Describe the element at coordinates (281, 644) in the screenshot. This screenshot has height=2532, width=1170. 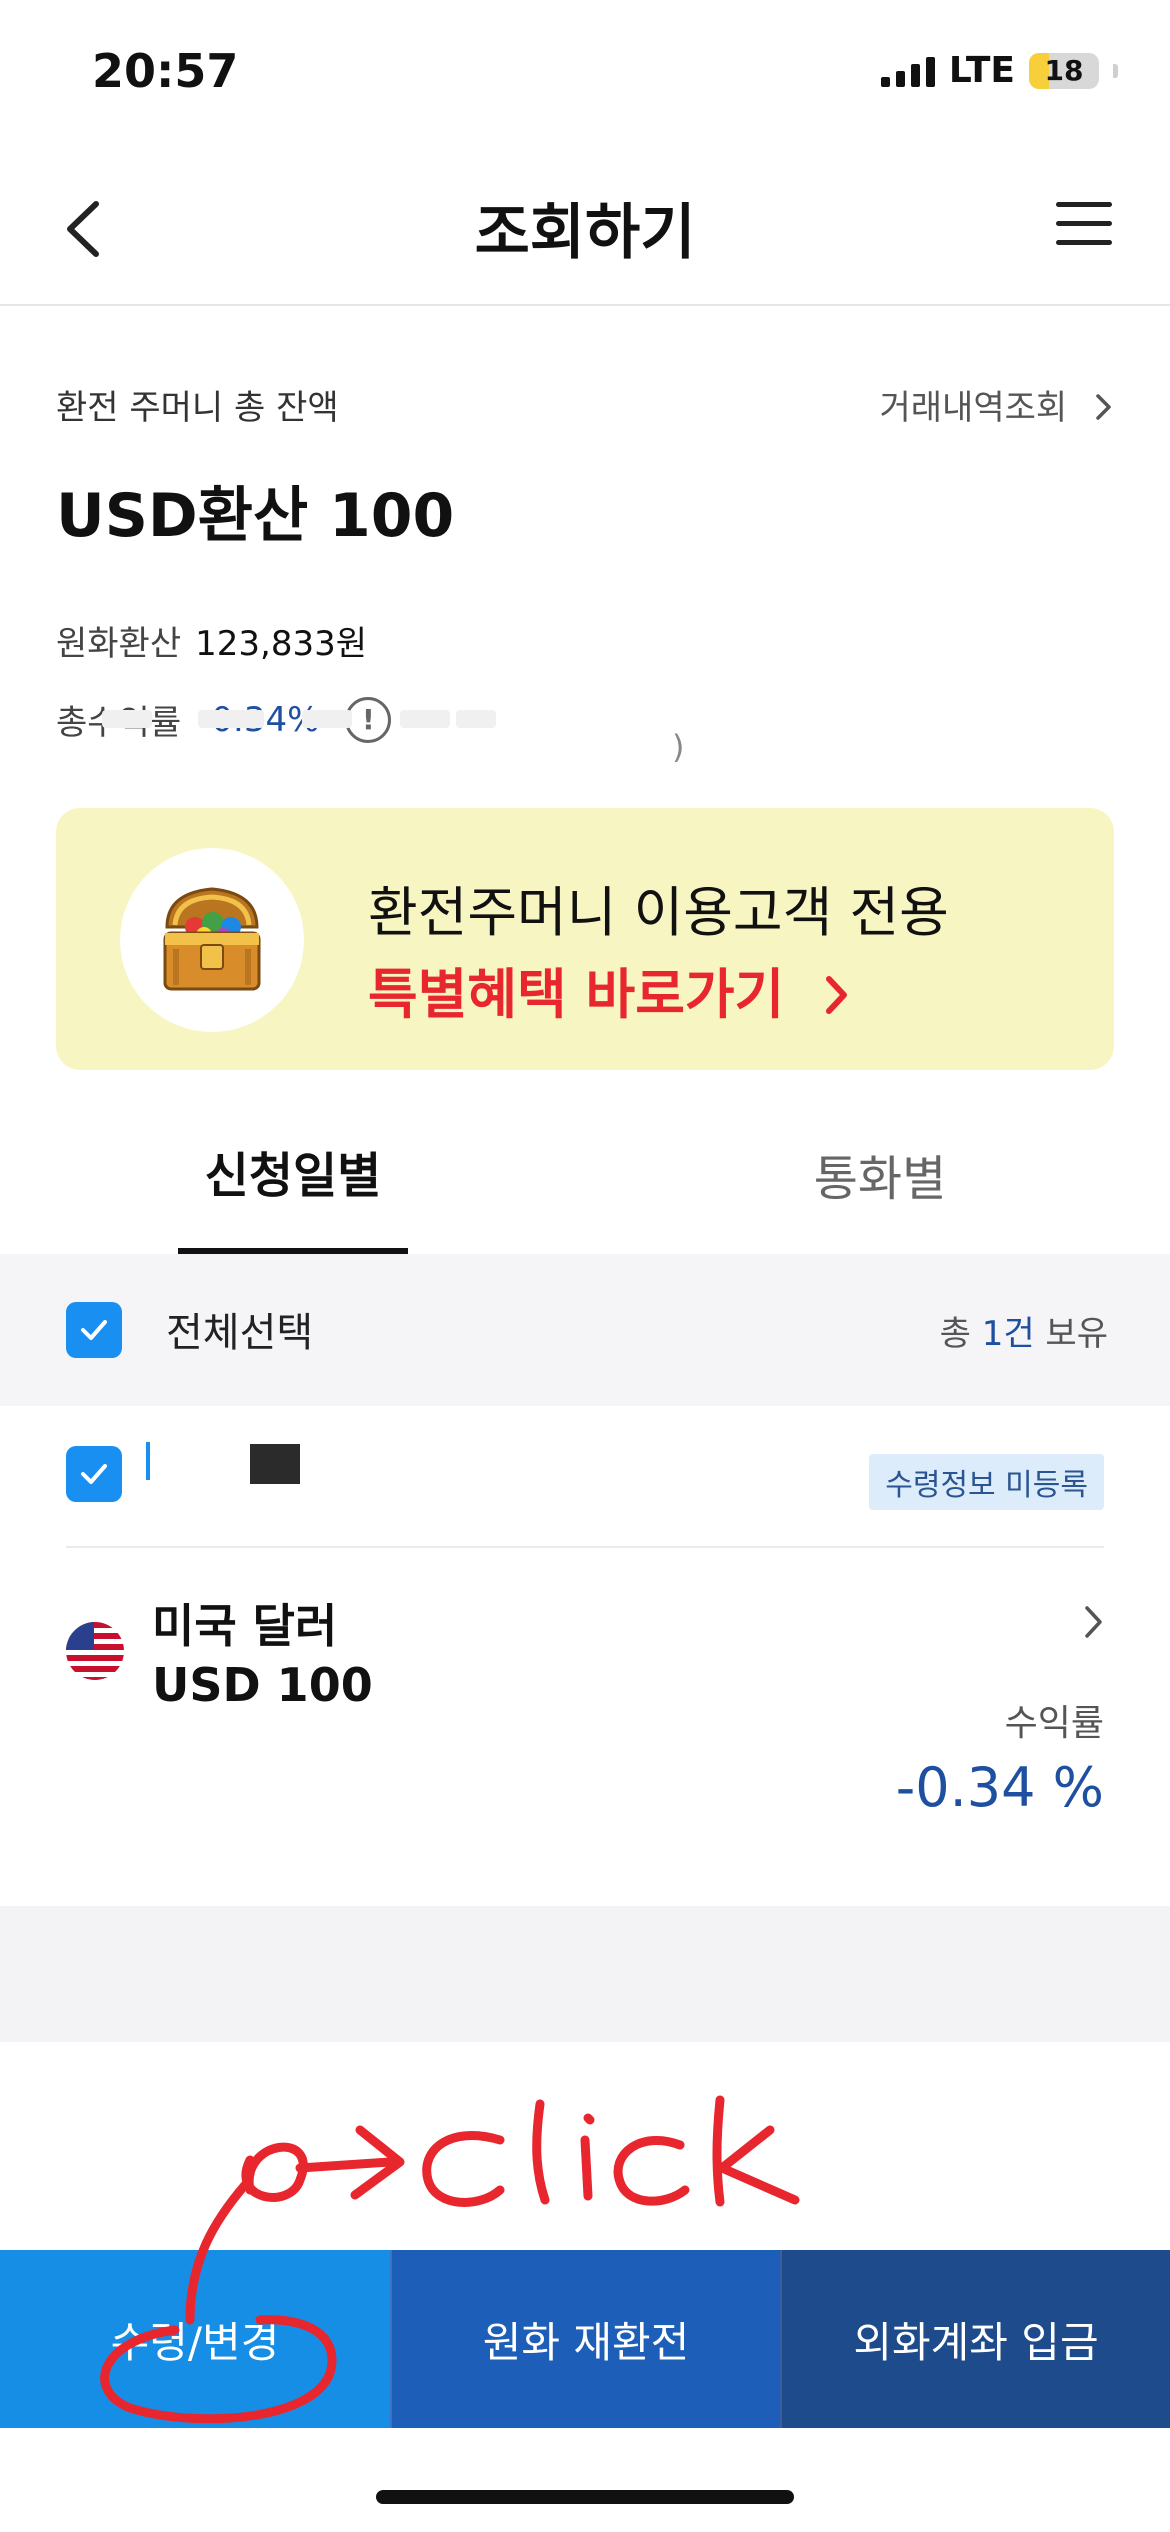
I see `krw-value: 123,833원` at that location.